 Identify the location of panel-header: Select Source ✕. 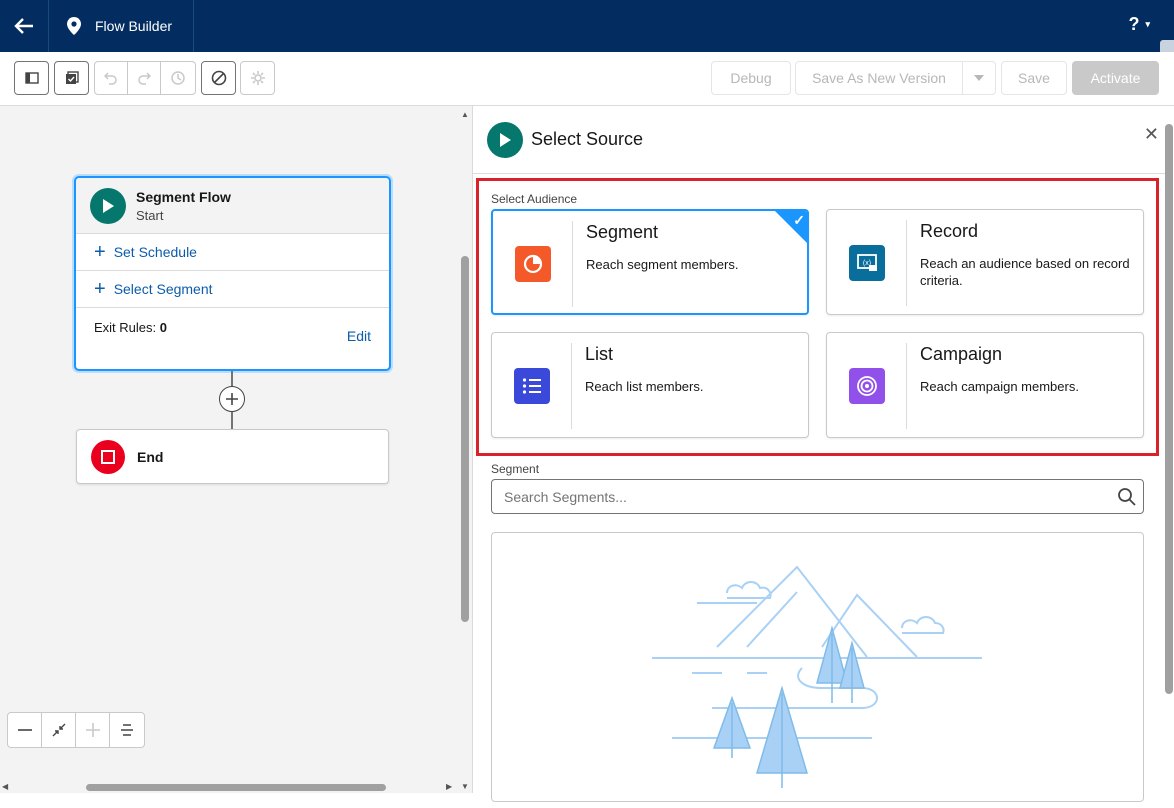
(819, 140).